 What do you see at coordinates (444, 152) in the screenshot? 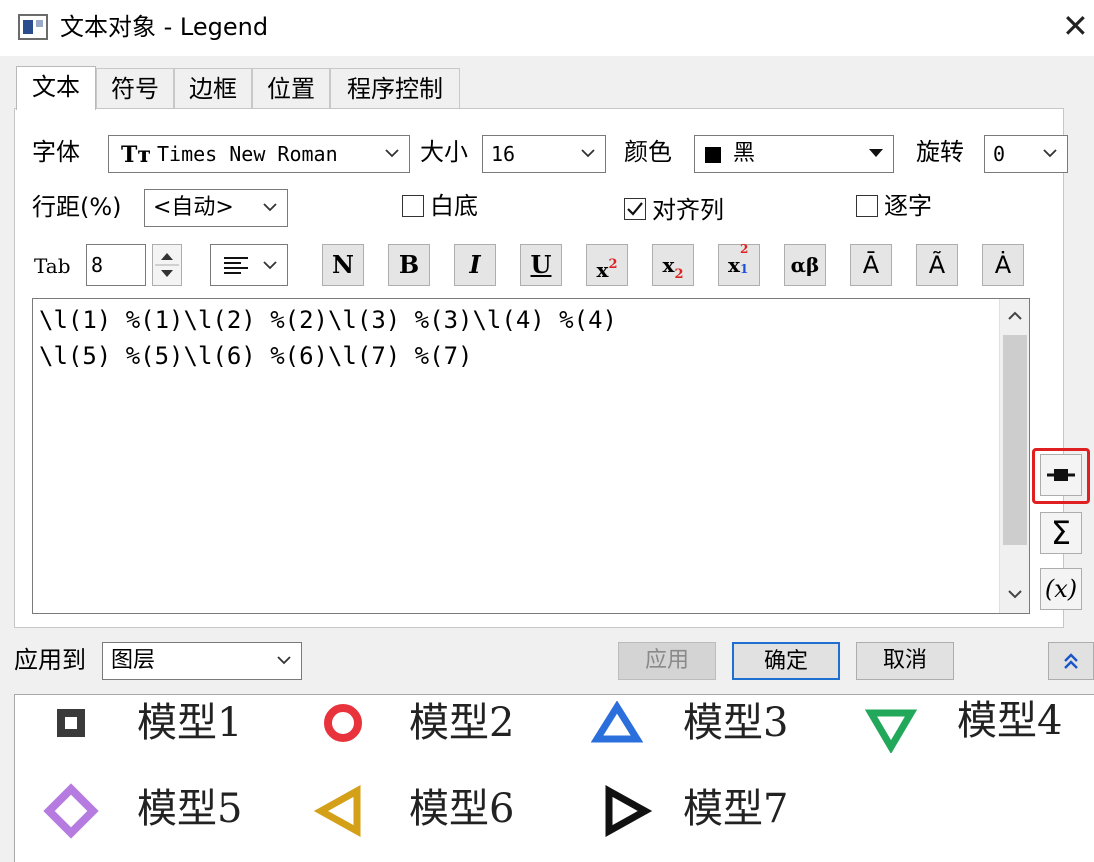
I see `size-label: 大小` at bounding box center [444, 152].